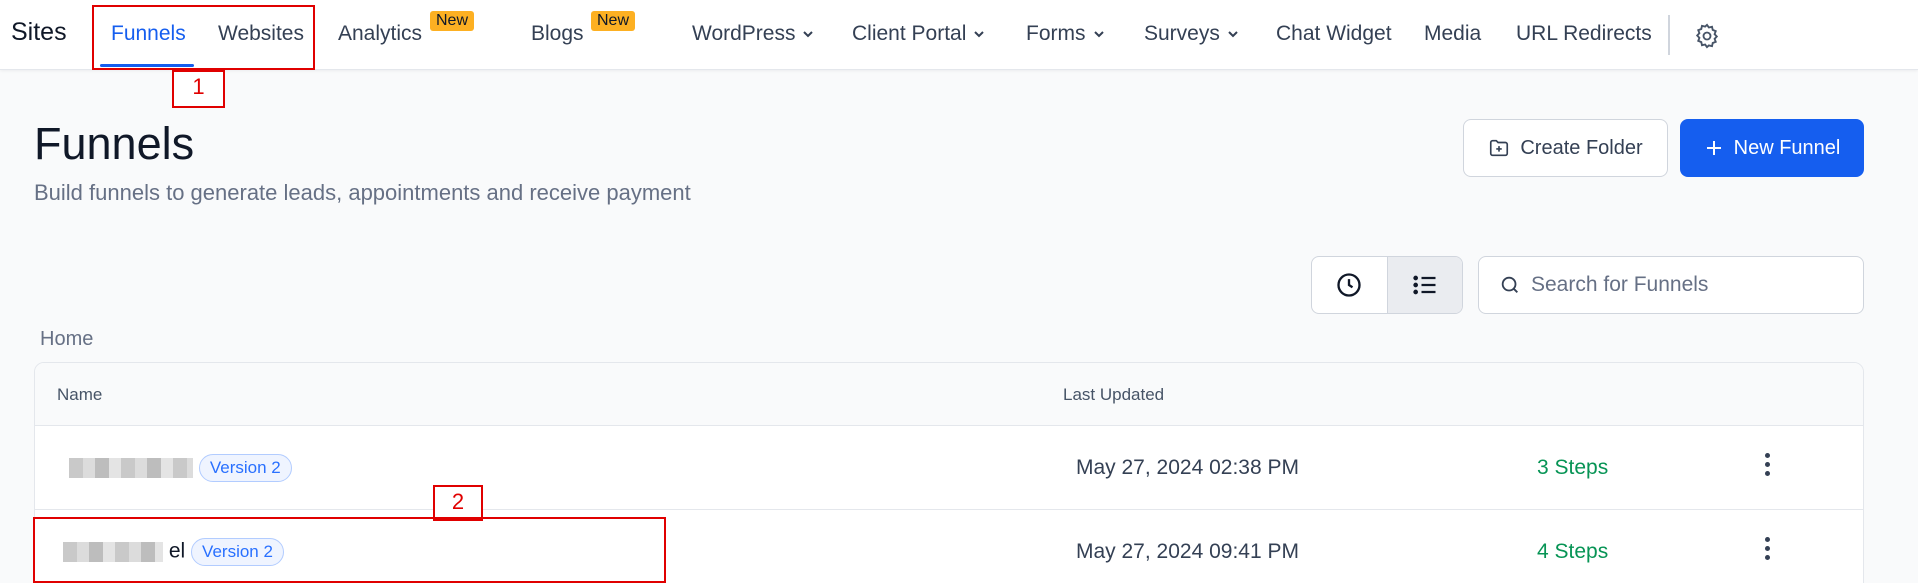 Image resolution: width=1918 pixels, height=583 pixels. I want to click on create-folder-button: Create Folder, so click(1565, 148).